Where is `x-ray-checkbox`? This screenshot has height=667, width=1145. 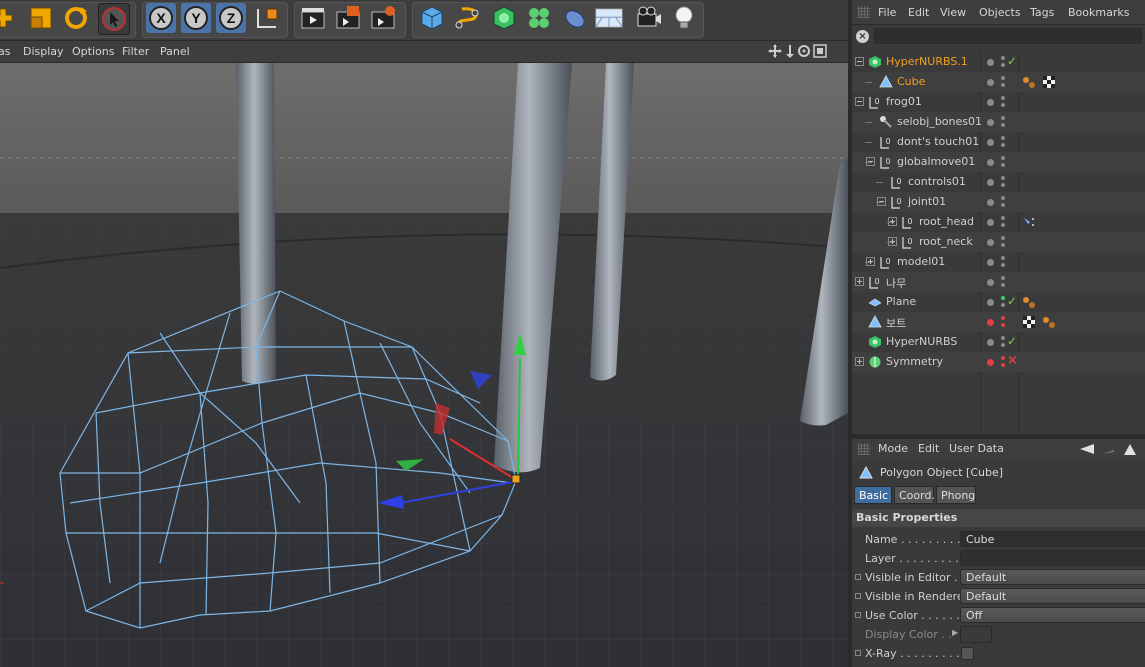
x-ray-checkbox is located at coordinates (967, 653).